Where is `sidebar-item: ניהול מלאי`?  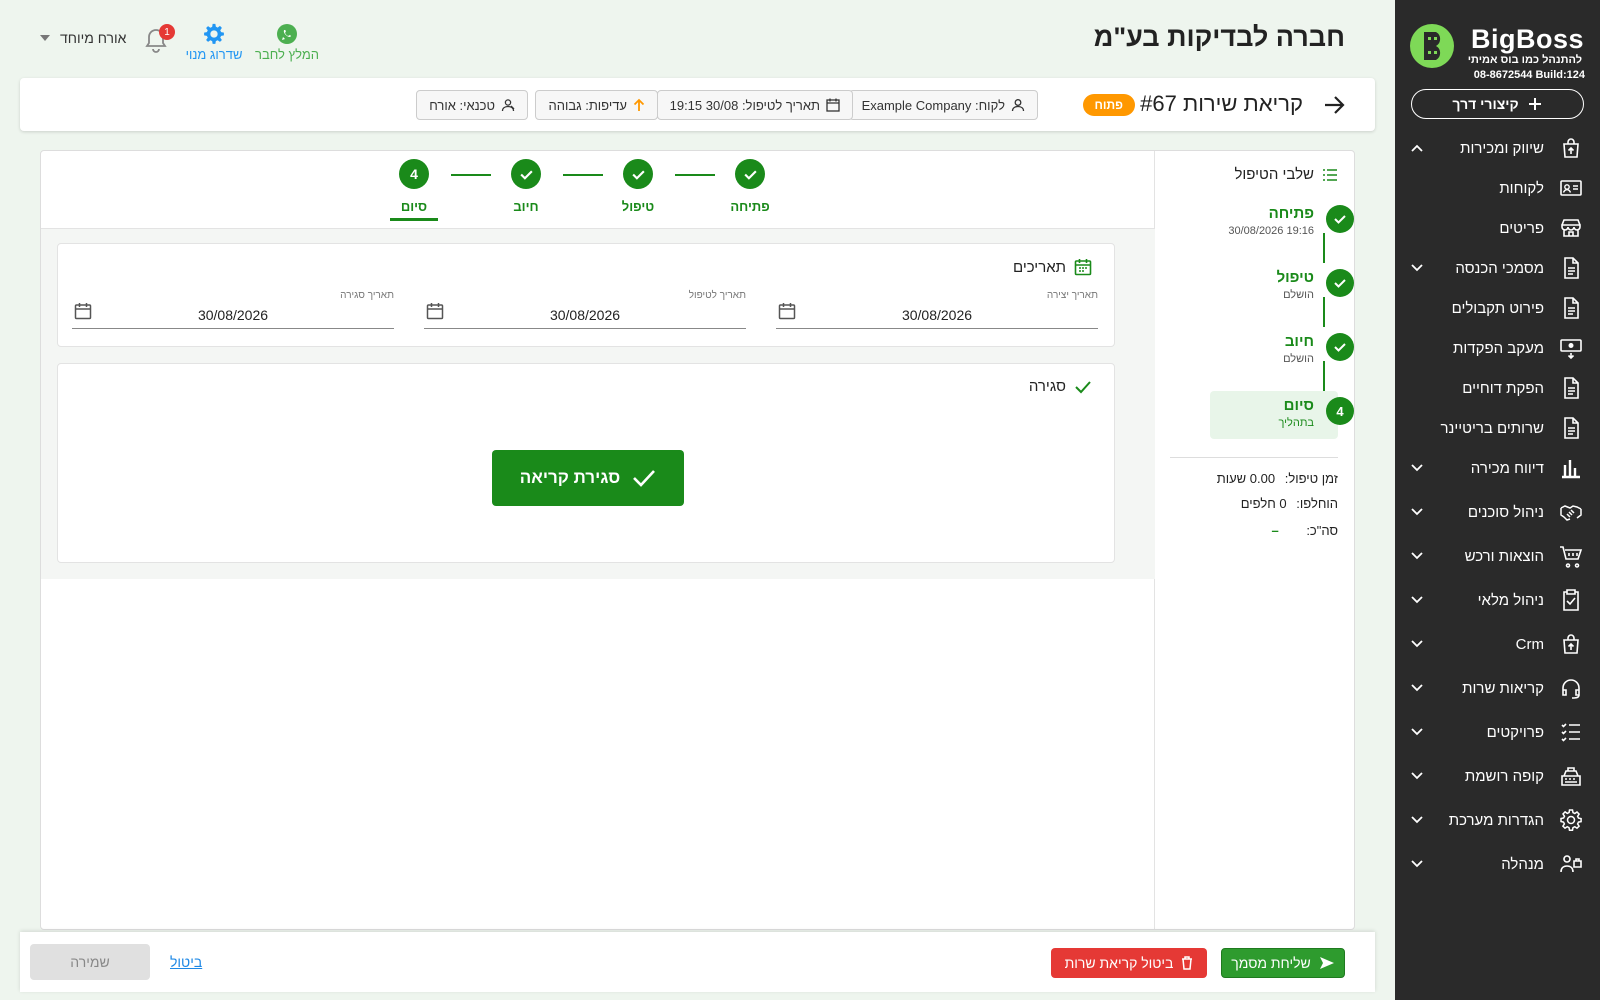
sidebar-item: ניהול מלאי is located at coordinates (1497, 600).